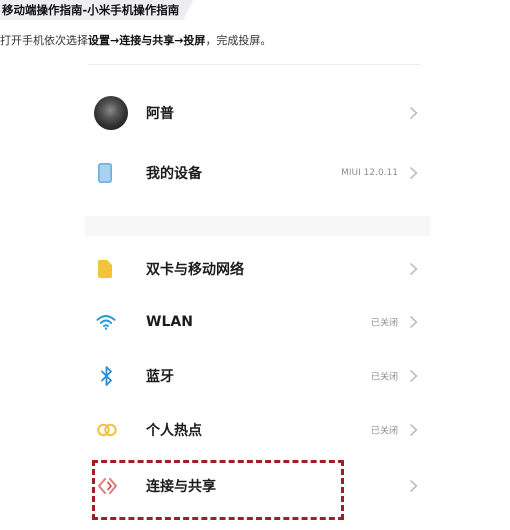 The height and width of the screenshot is (530, 510). Describe the element at coordinates (369, 173) in the screenshot. I see `miui-version-value: MIUI 12.0.11` at that location.